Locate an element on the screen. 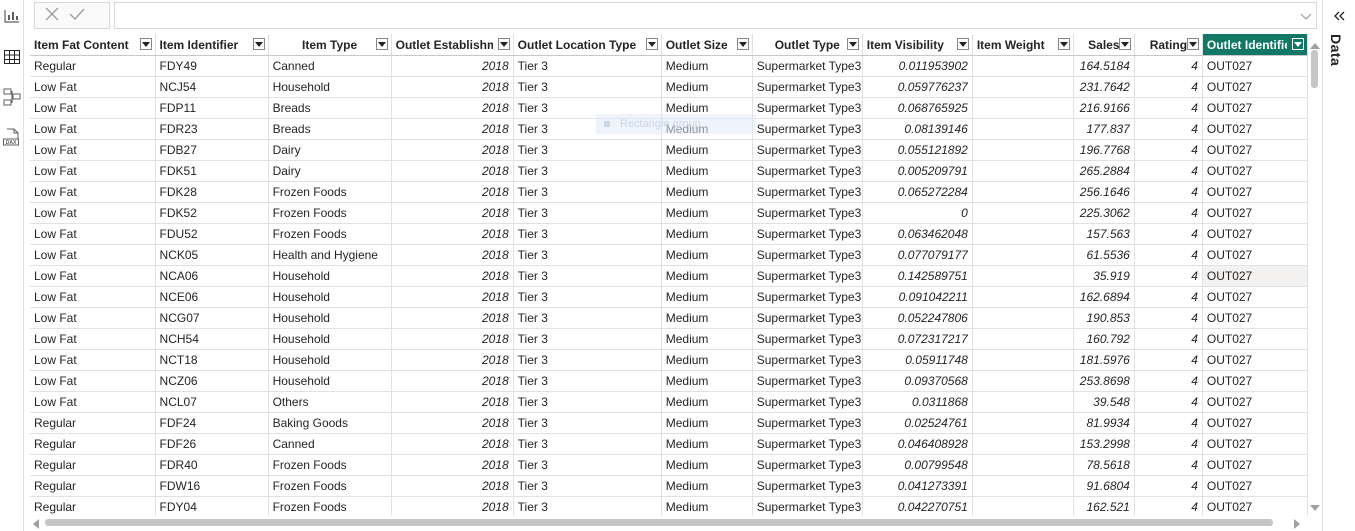 The width and height of the screenshot is (1355, 531). column-header: Item Identifier is located at coordinates (212, 45).